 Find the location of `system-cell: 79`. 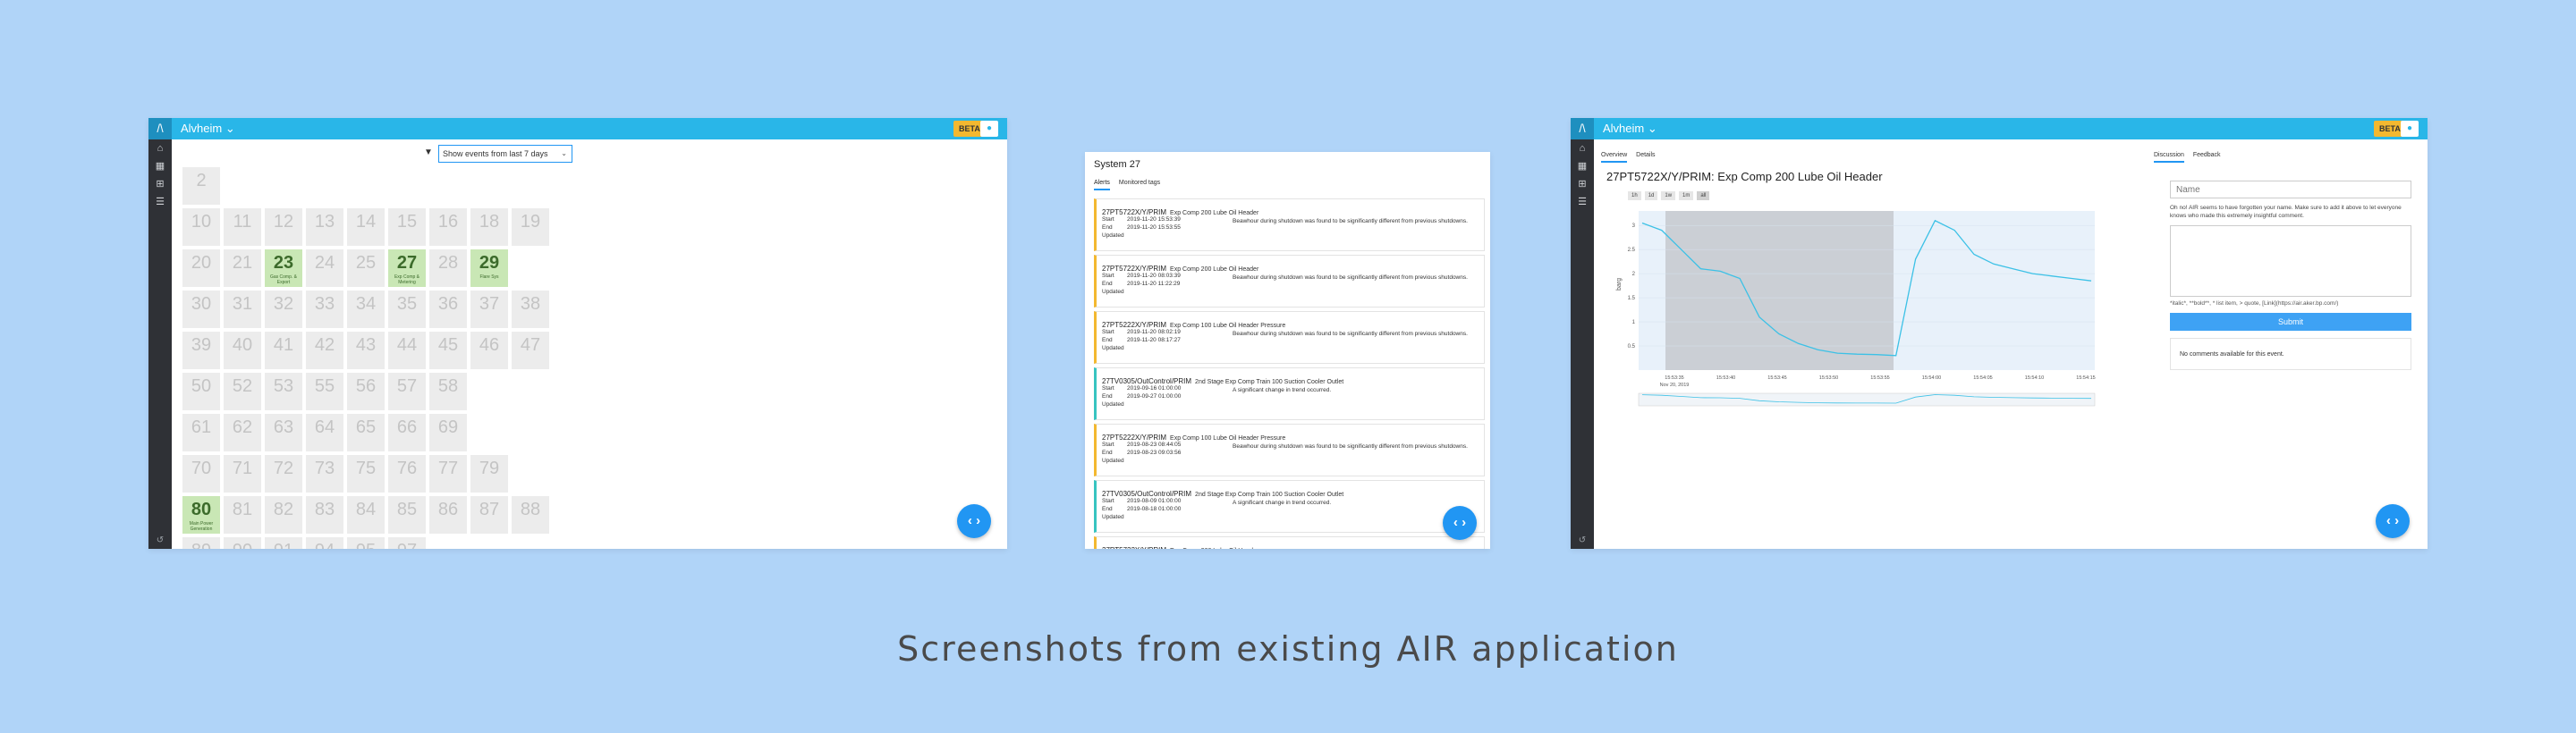

system-cell: 79 is located at coordinates (489, 474).